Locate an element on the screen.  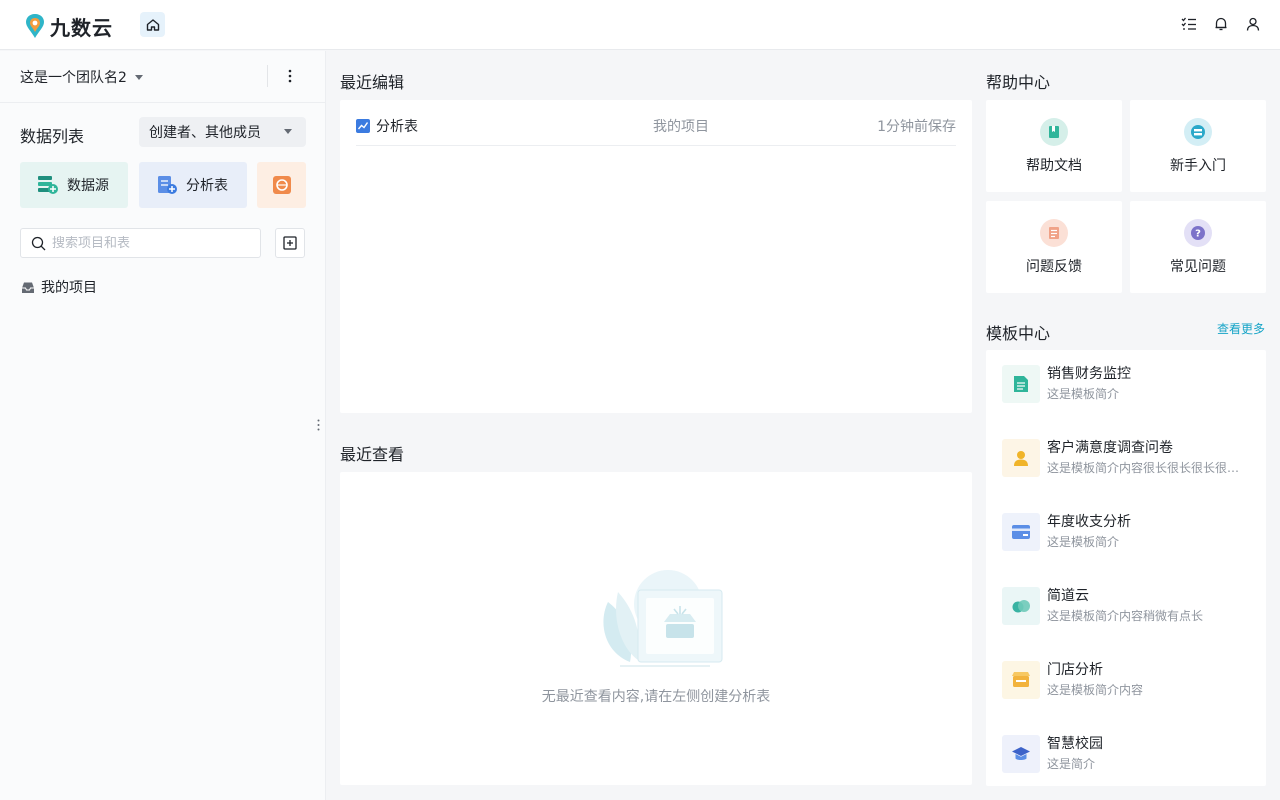
template-name: 年度收支分析 is located at coordinates (1089, 522).